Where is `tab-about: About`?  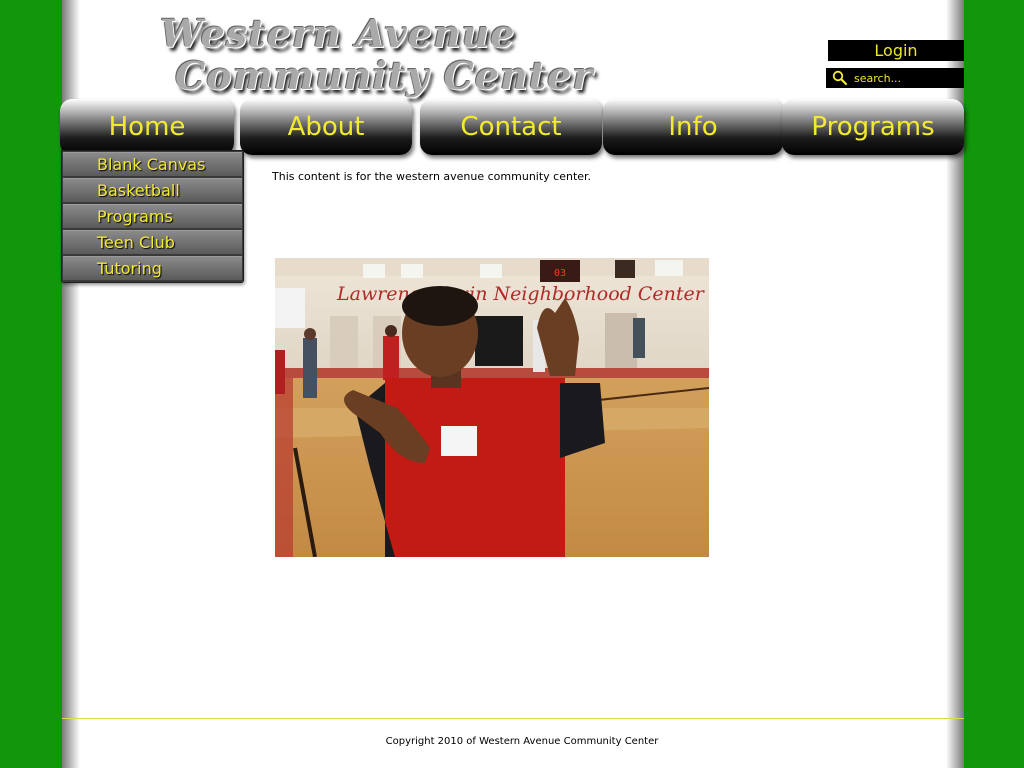
tab-about: About is located at coordinates (326, 127).